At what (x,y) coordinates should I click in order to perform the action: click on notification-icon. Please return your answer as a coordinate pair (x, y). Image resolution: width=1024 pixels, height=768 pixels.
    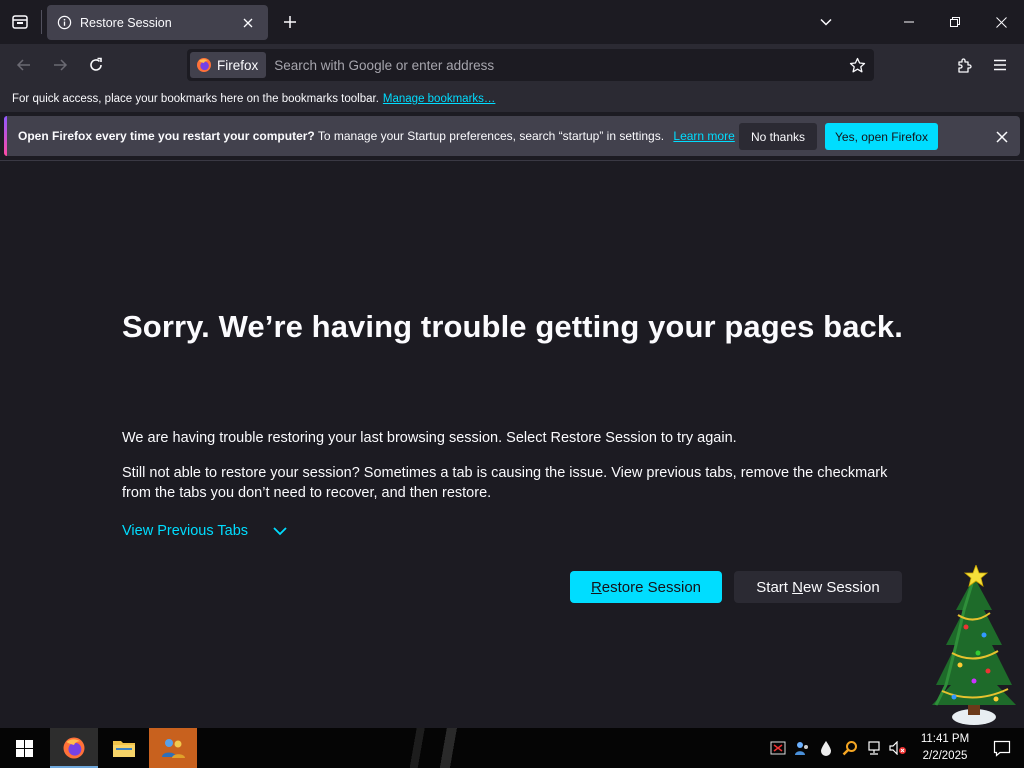
    Looking at the image, I should click on (1002, 748).